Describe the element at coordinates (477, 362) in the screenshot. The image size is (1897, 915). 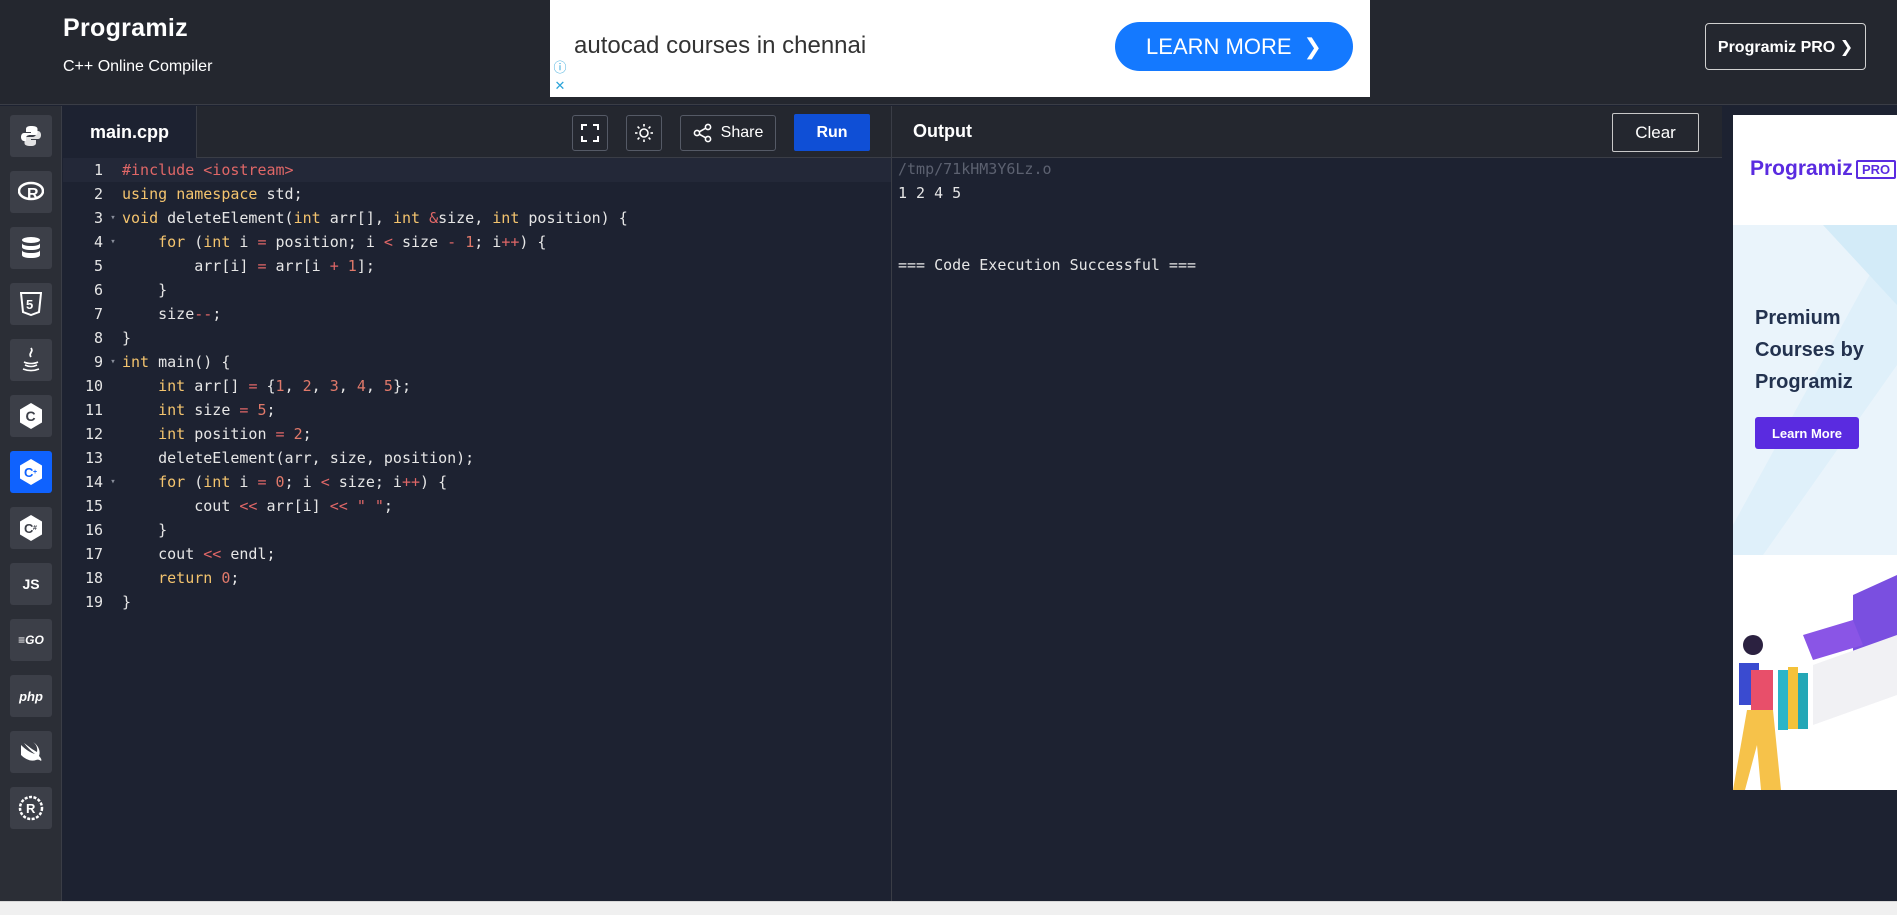
I see `code-line: 9 ▾ int main() {` at that location.